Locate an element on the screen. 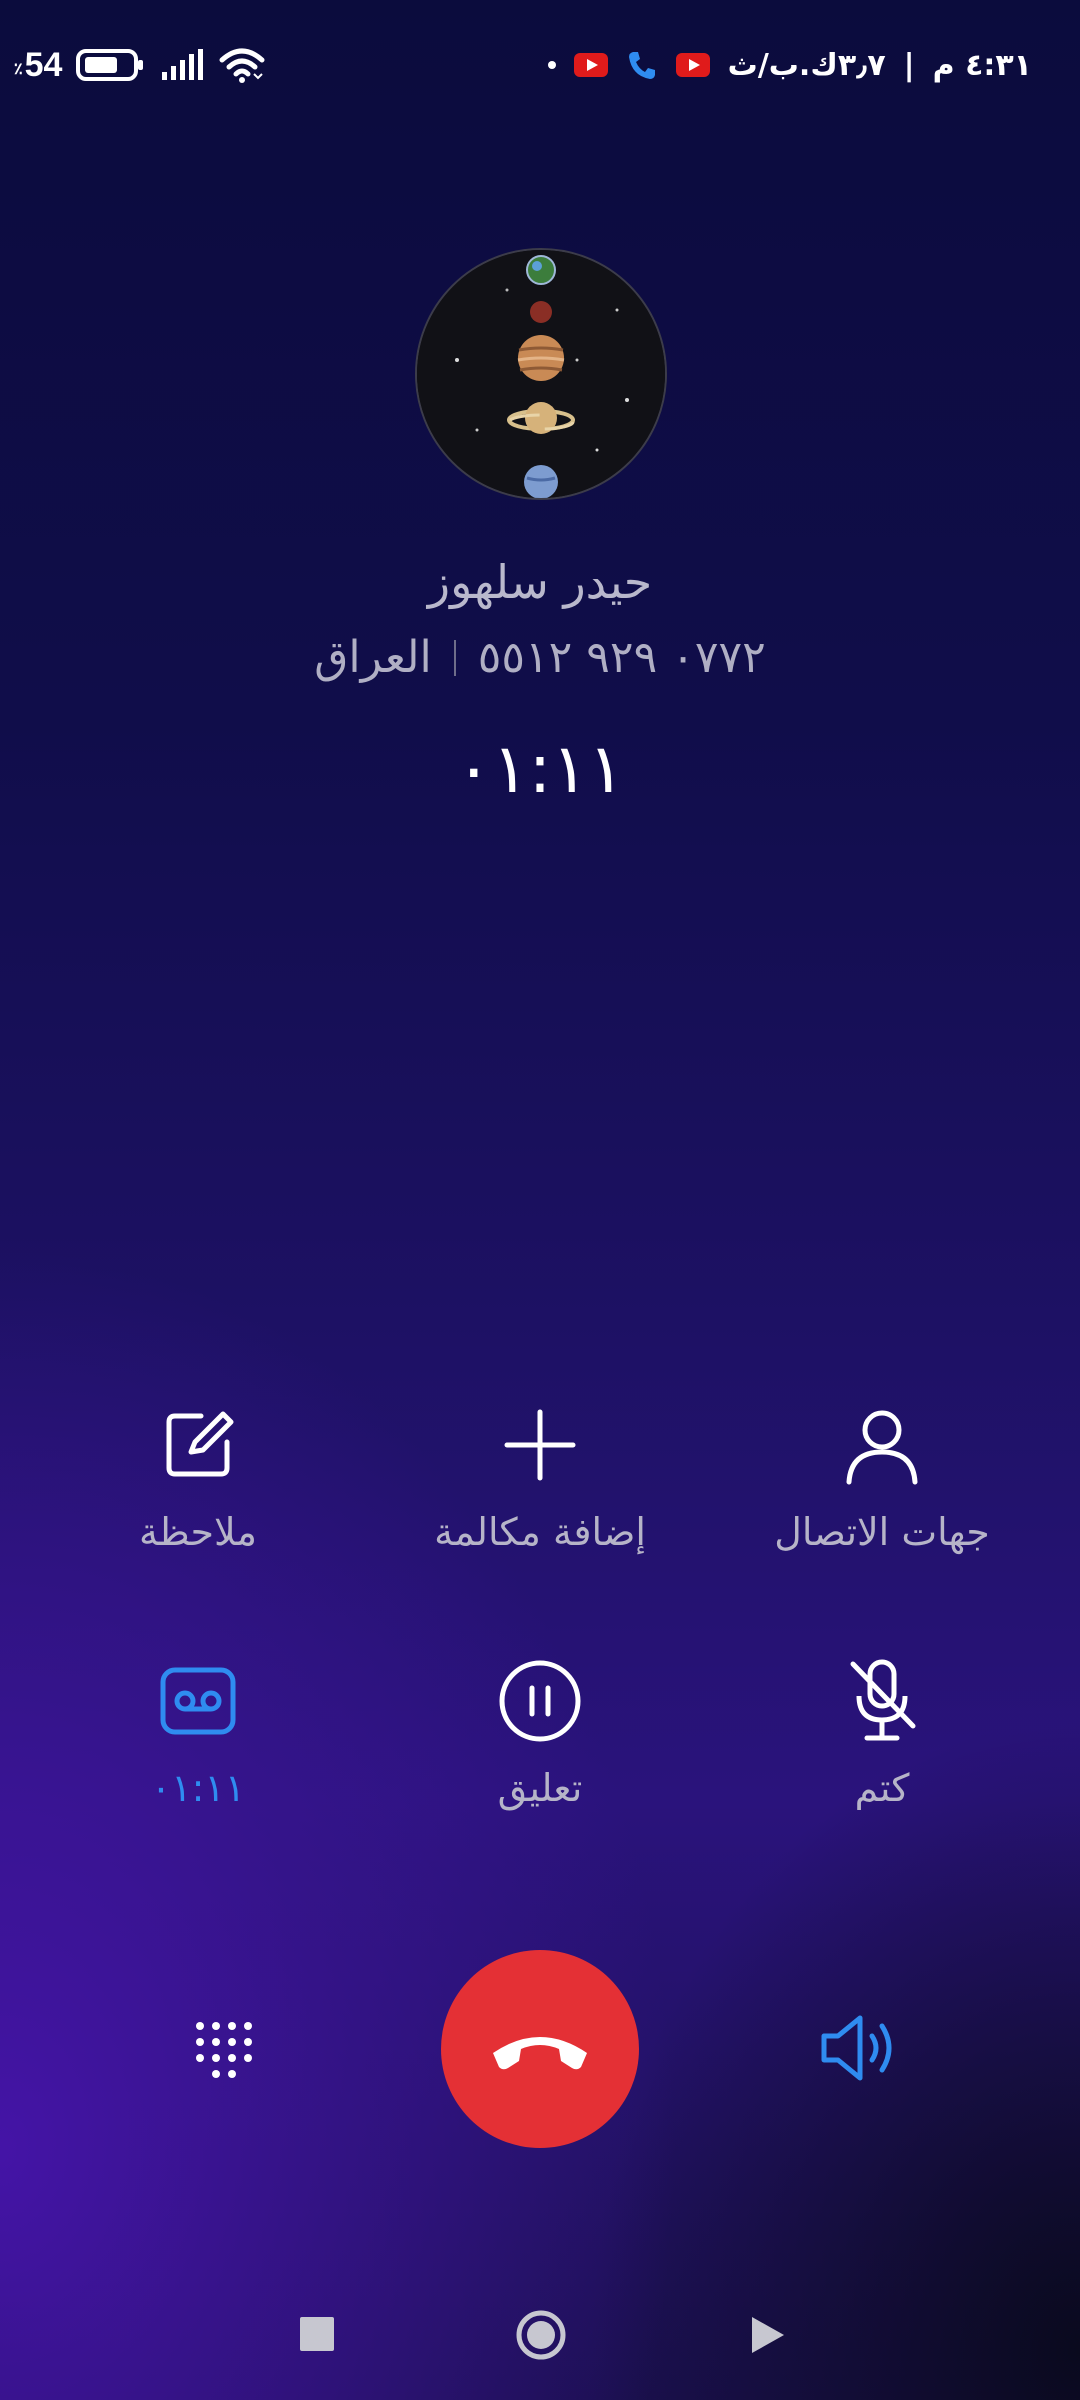 This screenshot has height=2400, width=1080. speaker-button is located at coordinates (861, 2048).